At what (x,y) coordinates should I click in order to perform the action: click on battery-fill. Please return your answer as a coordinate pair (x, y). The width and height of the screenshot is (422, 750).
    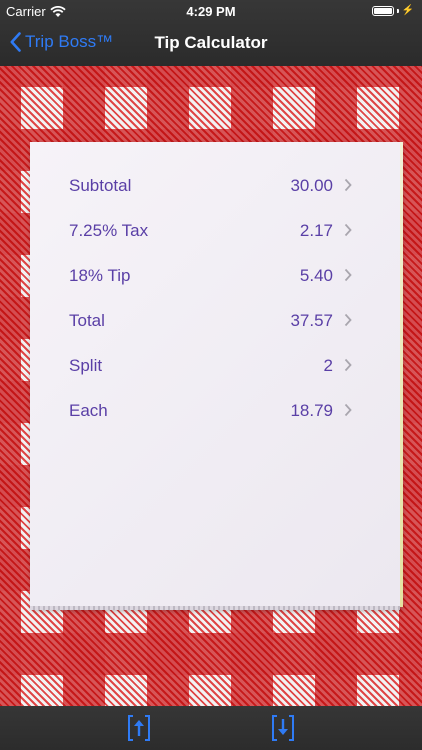
    Looking at the image, I should click on (382, 10).